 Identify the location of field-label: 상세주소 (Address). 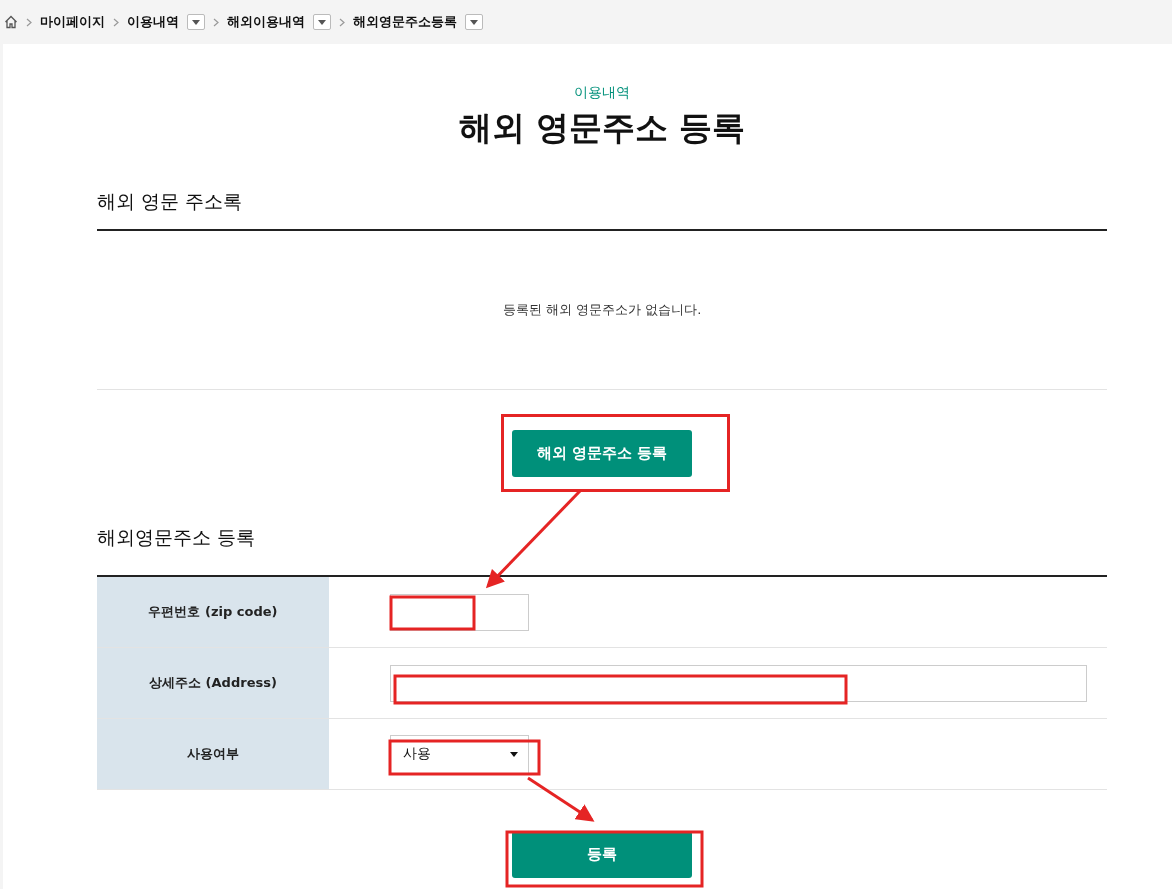
(213, 683).